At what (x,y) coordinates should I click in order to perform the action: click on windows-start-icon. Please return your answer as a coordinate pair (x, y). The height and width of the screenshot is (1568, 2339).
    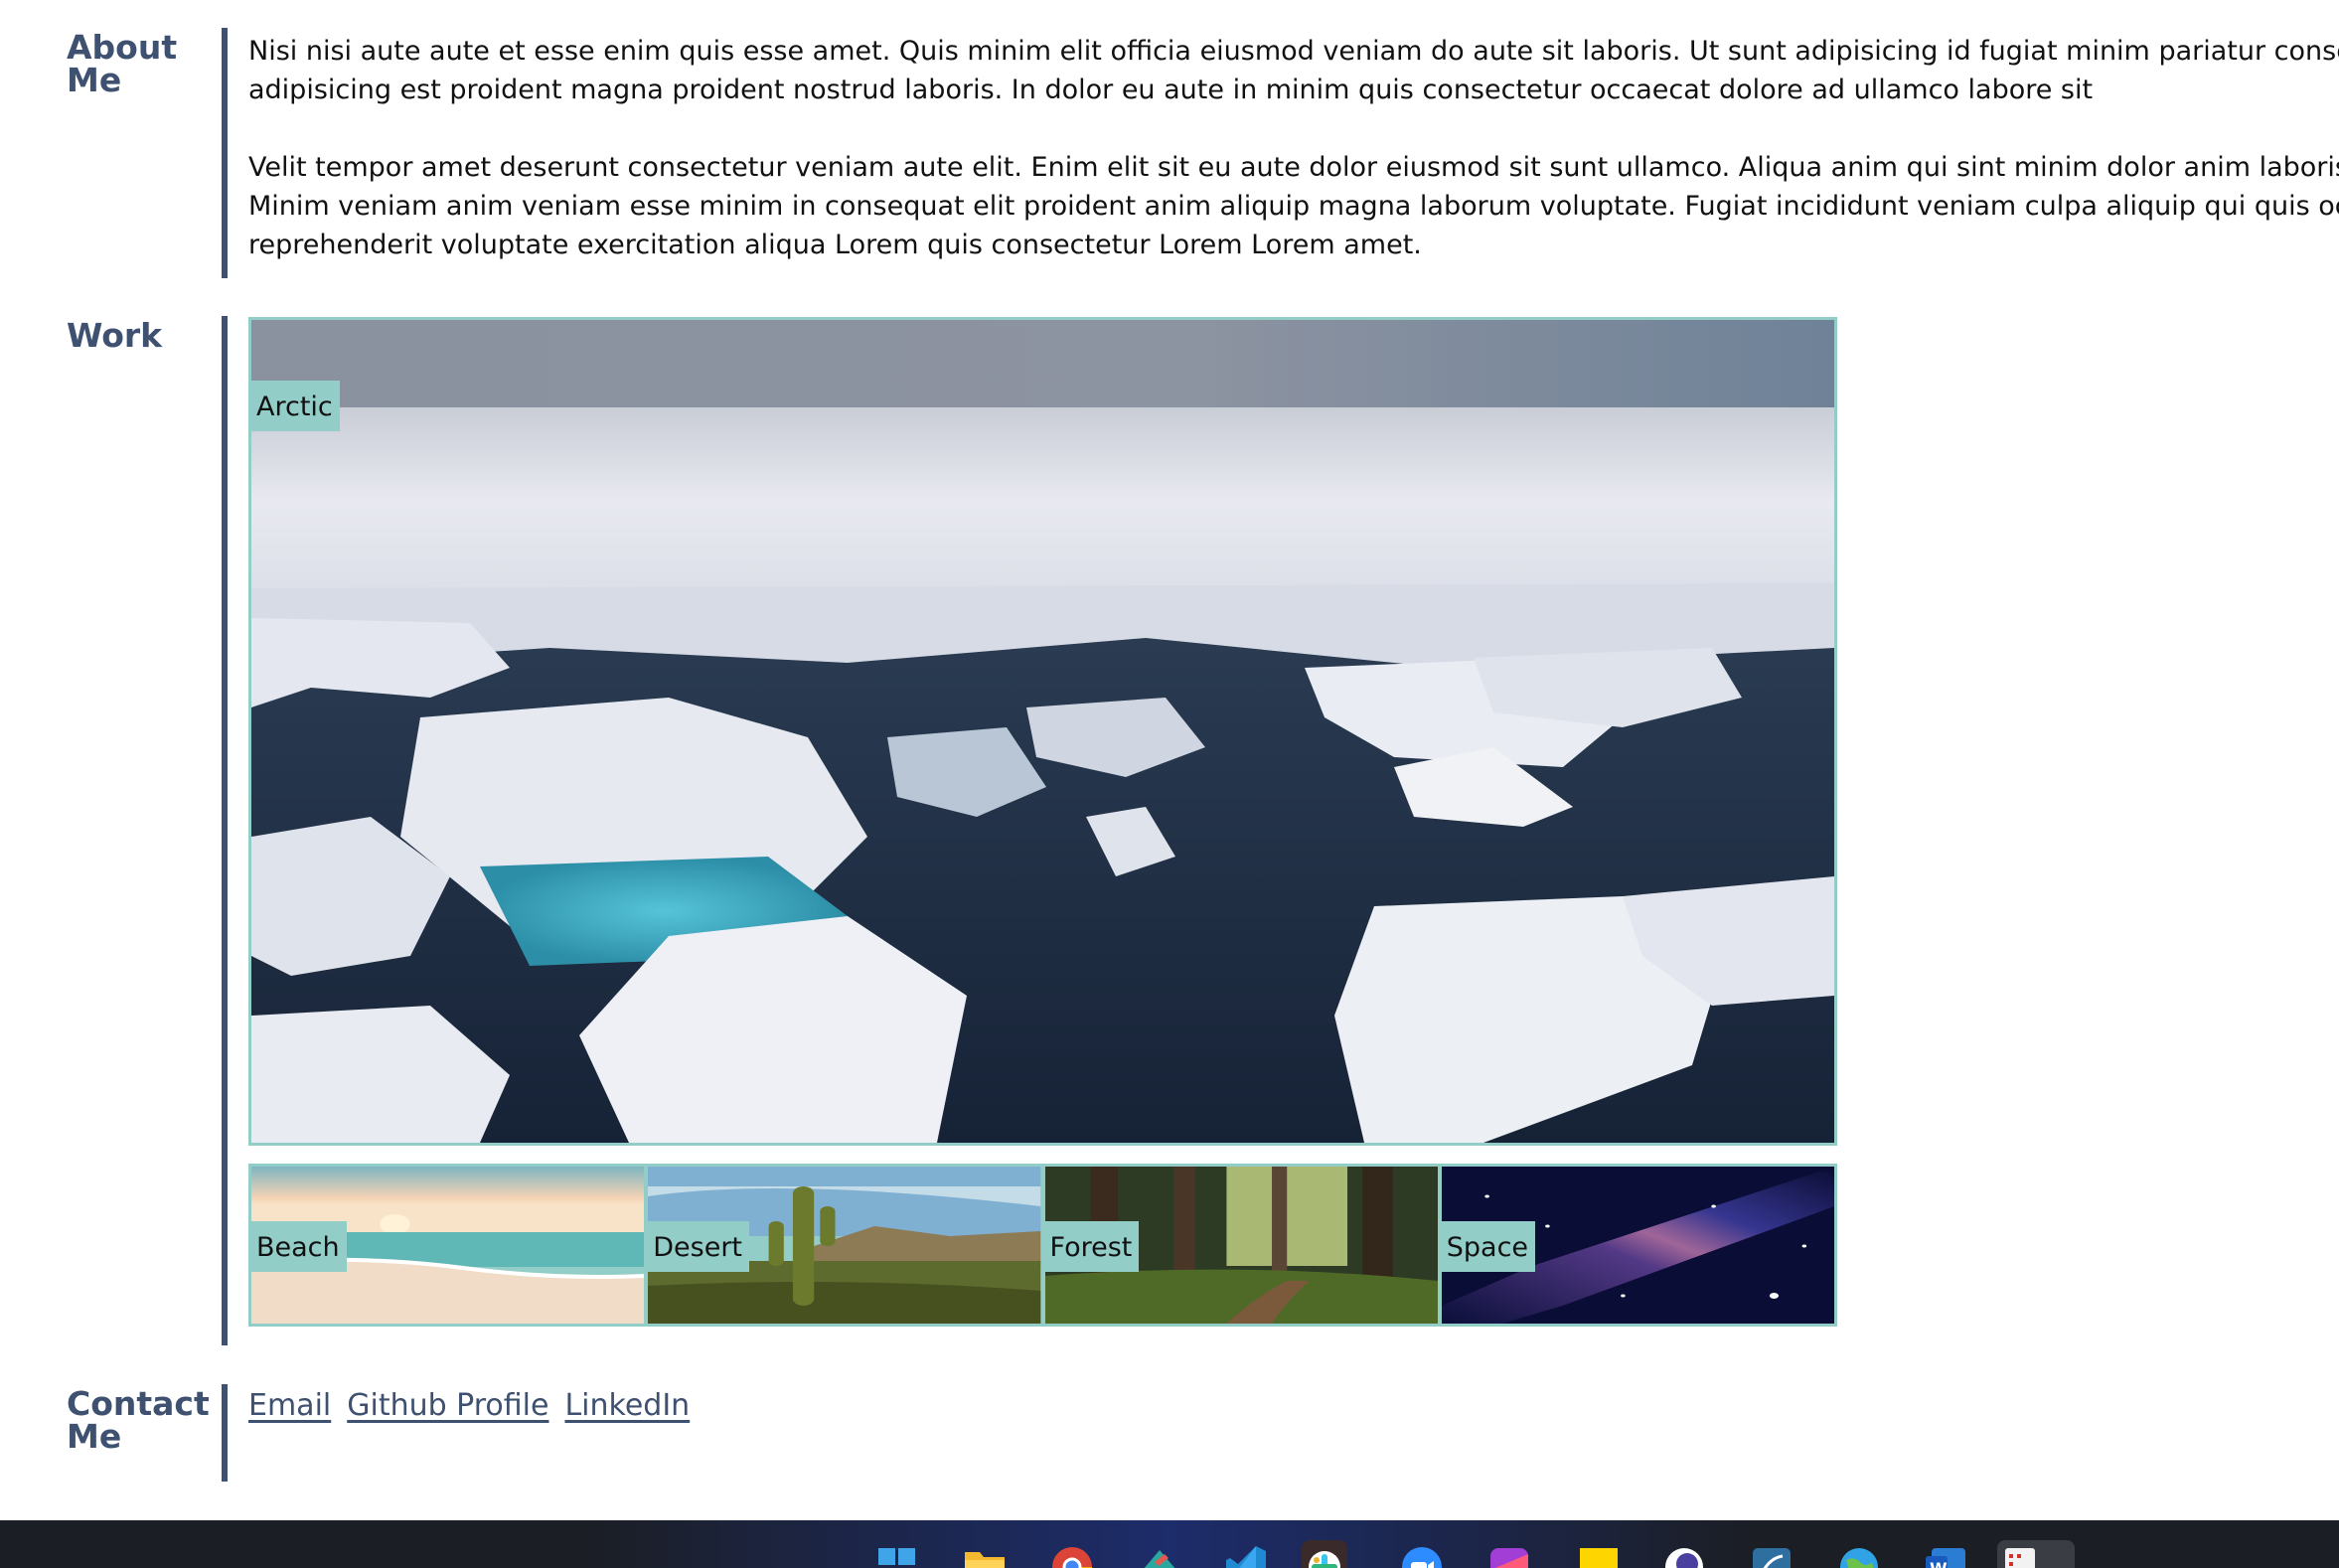
    Looking at the image, I should click on (897, 1554).